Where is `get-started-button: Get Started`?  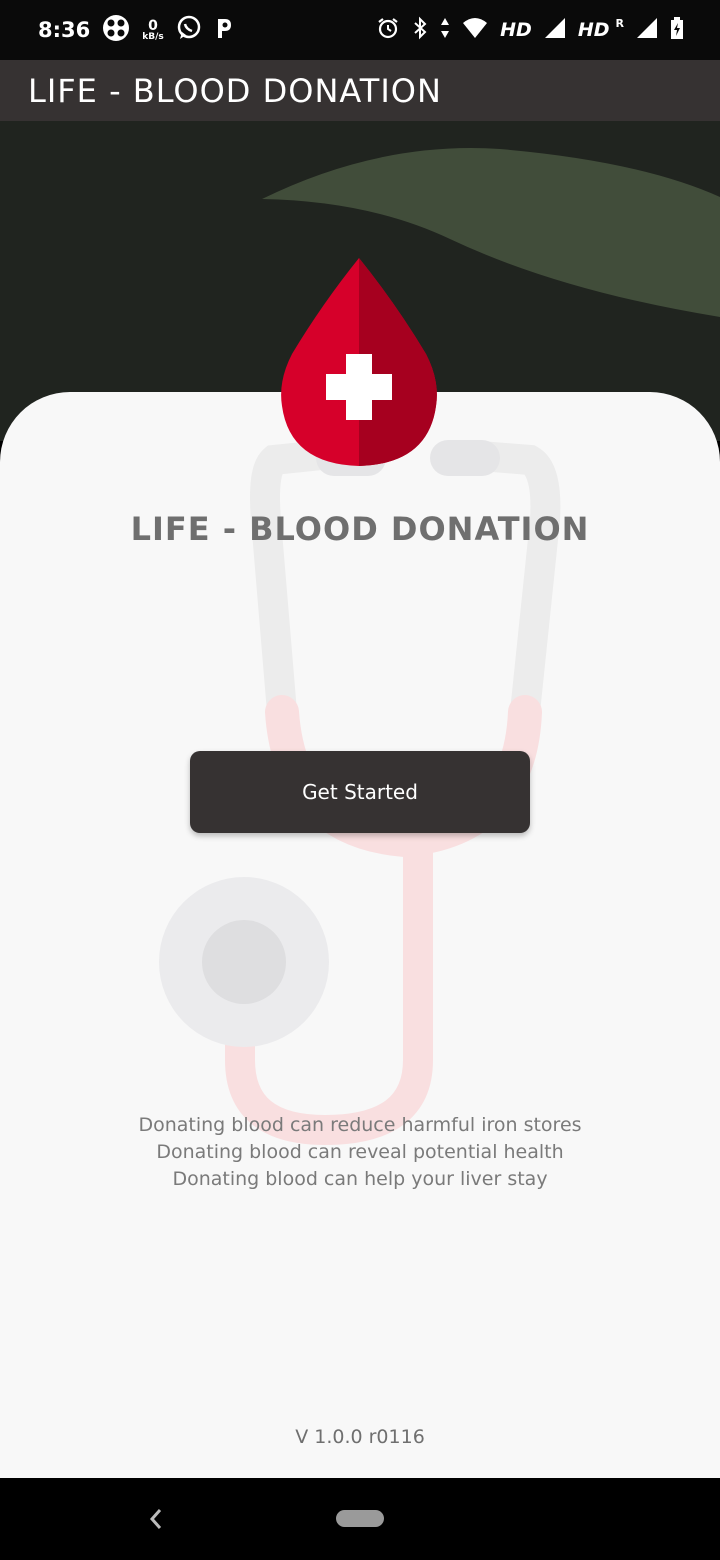 get-started-button: Get Started is located at coordinates (360, 792).